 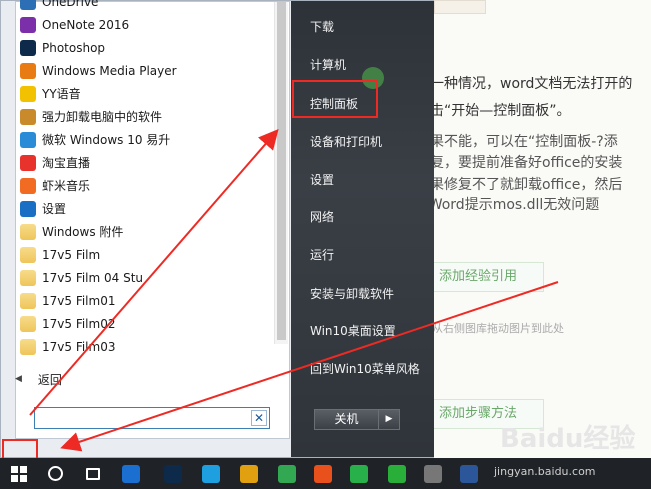 What do you see at coordinates (389, 419) in the screenshot?
I see `shutdown-options-arrow-icon: ▶` at bounding box center [389, 419].